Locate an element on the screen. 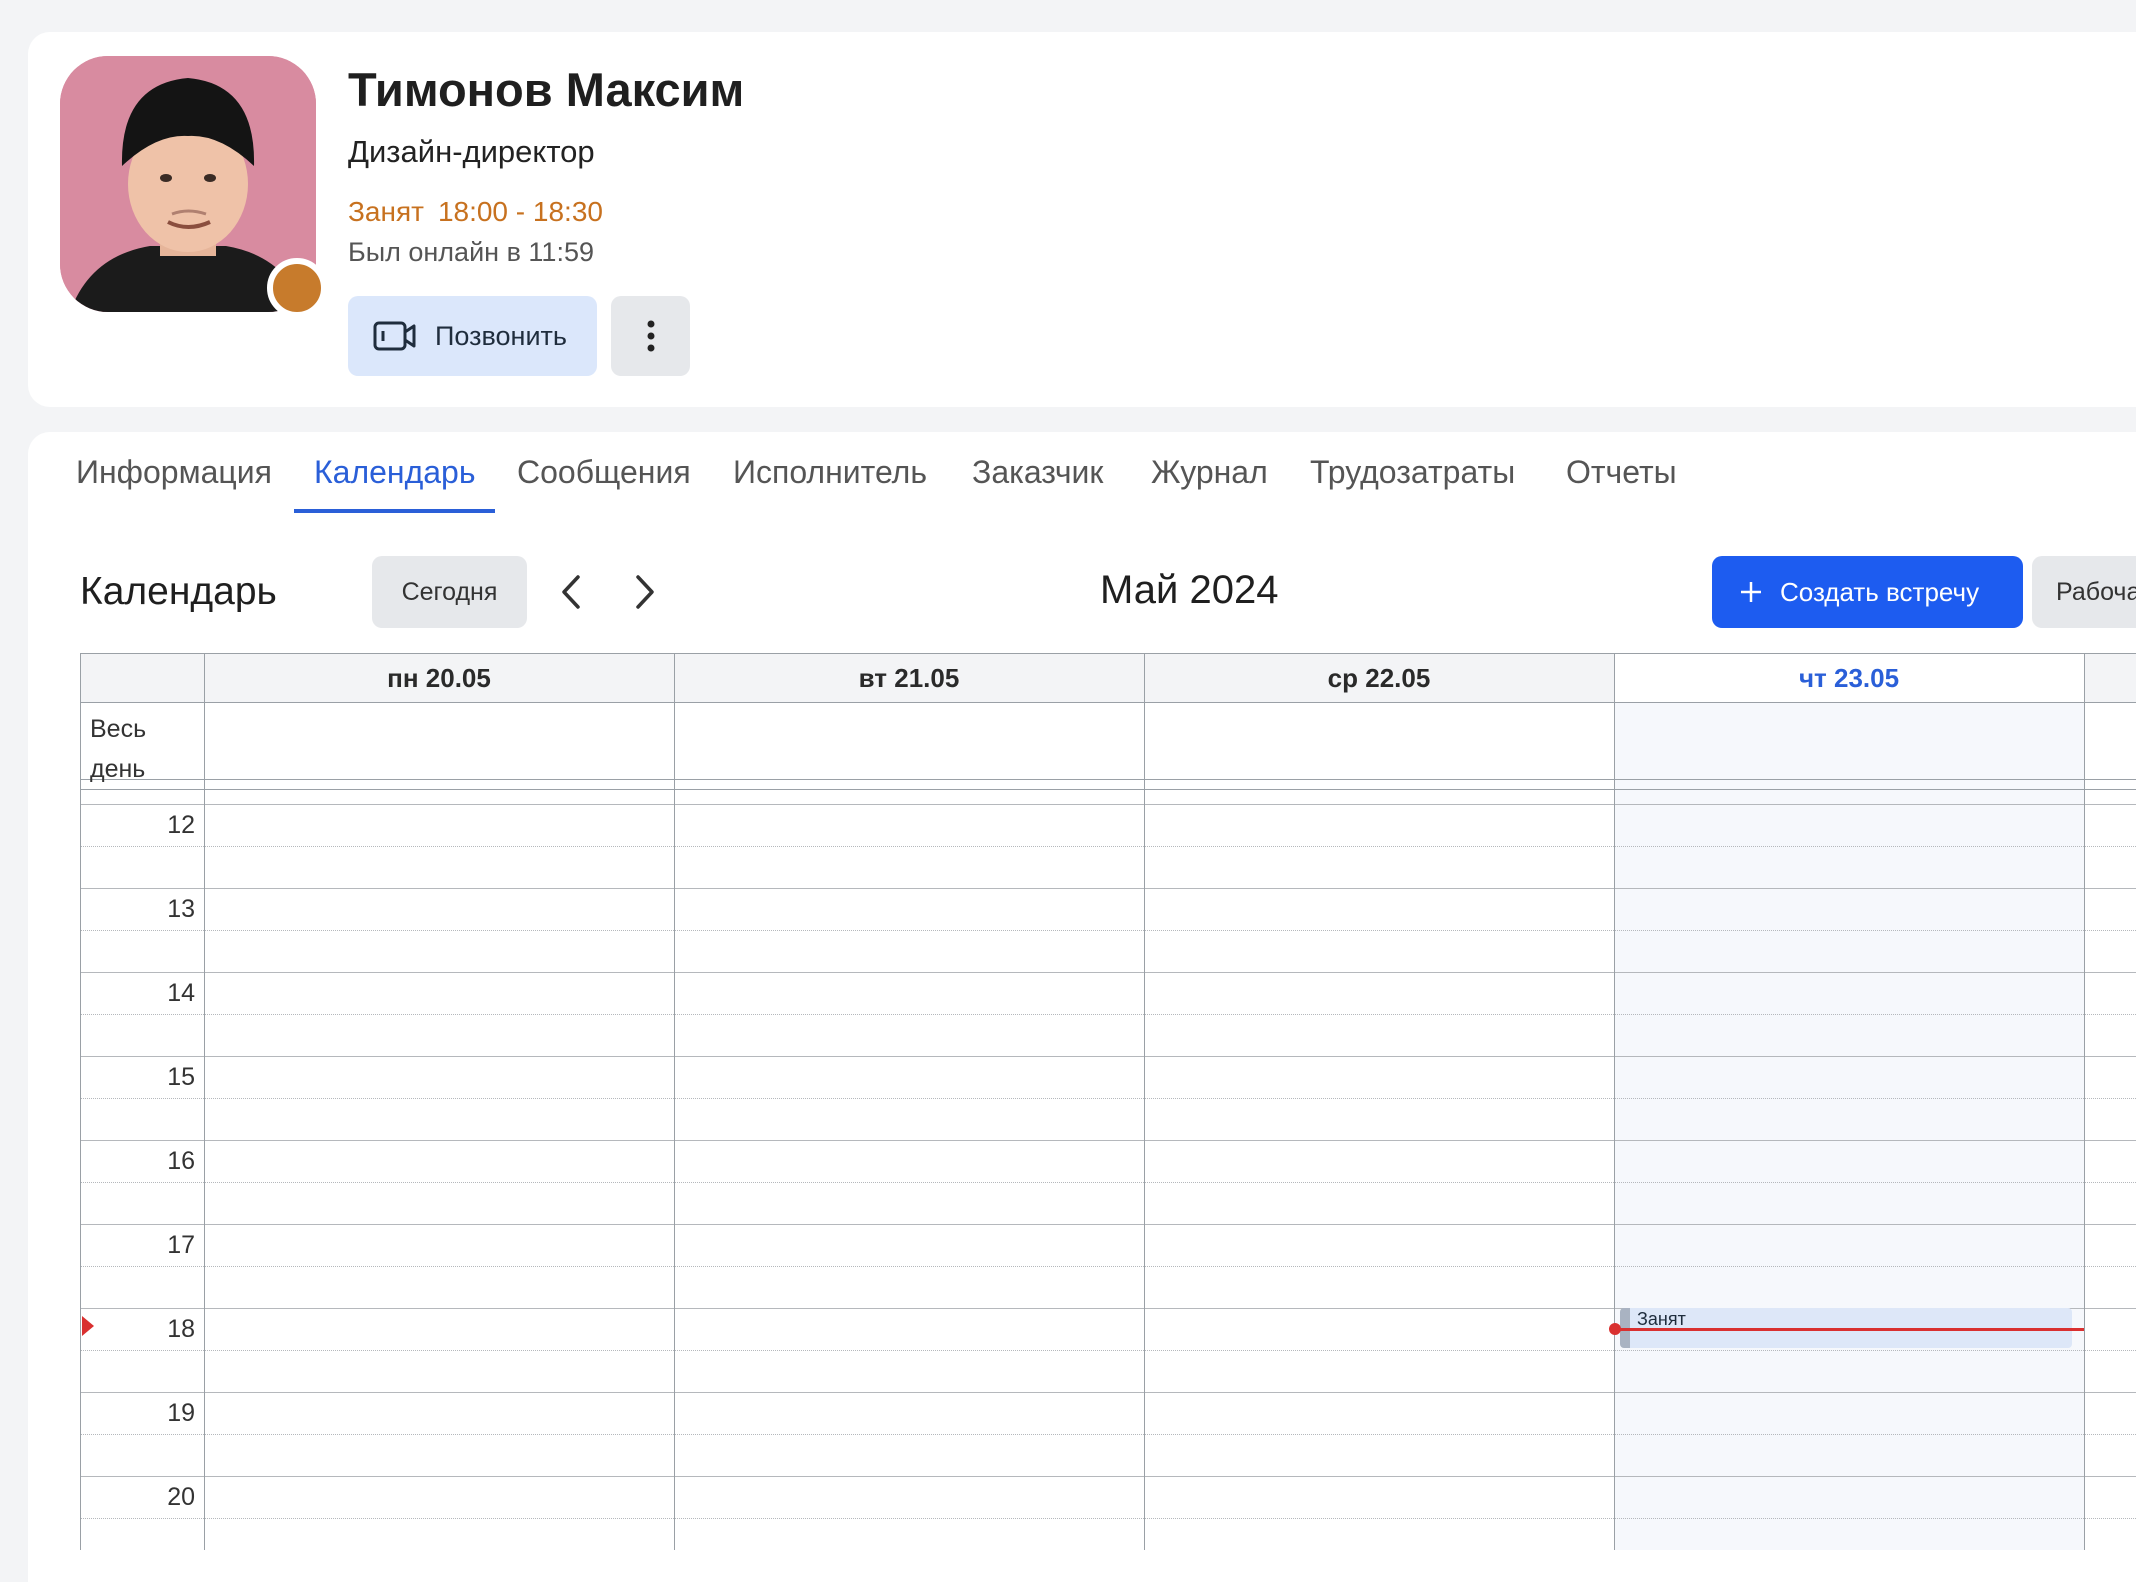 This screenshot has width=2136, height=1582. more-button is located at coordinates (650, 336).